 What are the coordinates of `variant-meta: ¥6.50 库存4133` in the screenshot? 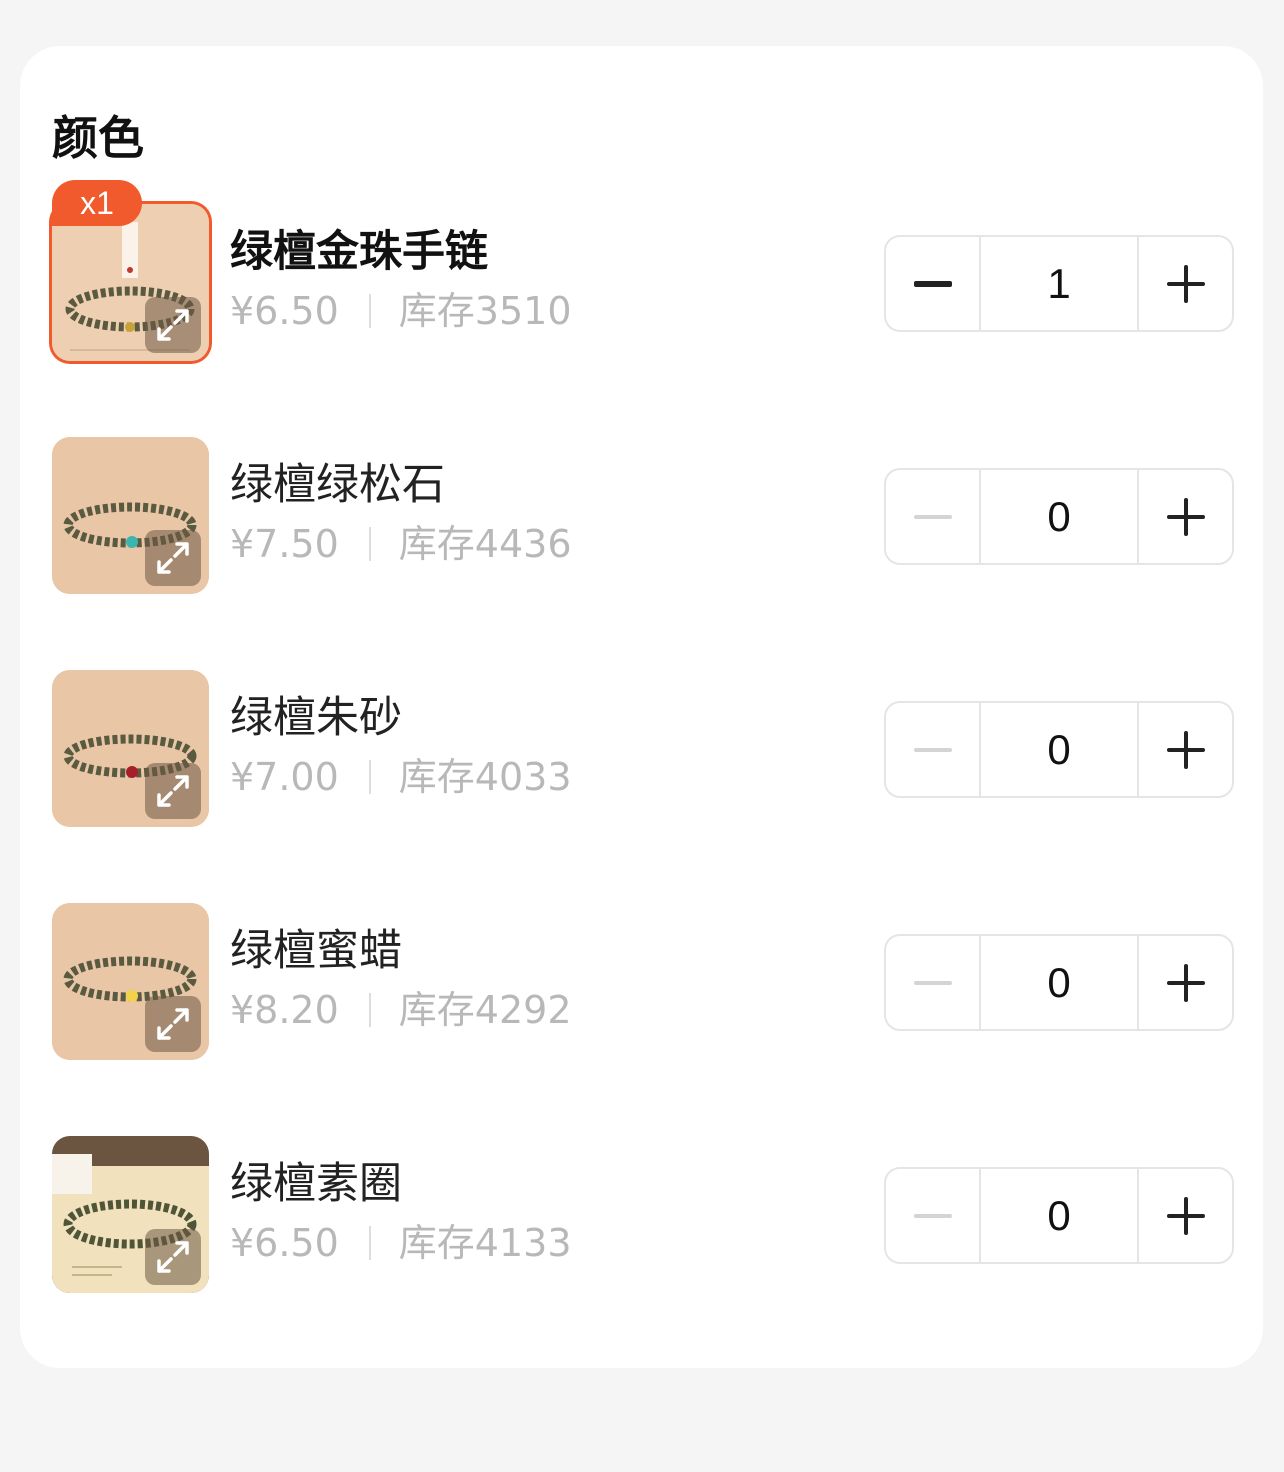 It's located at (401, 1243).